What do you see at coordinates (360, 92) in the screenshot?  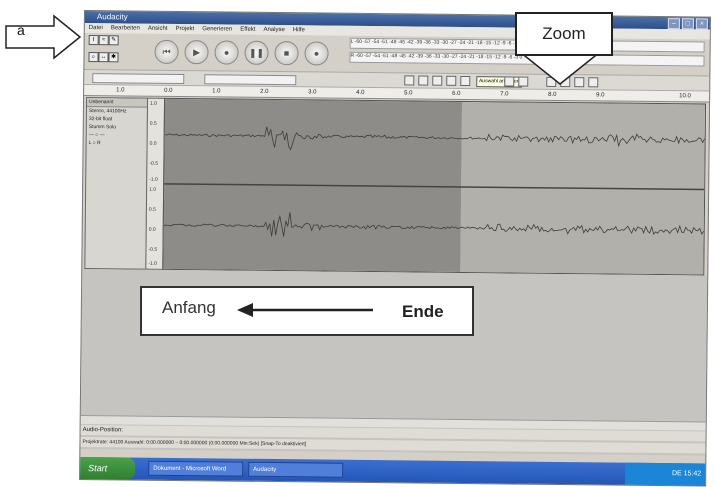 I see `ruler-tick: 4.0` at bounding box center [360, 92].